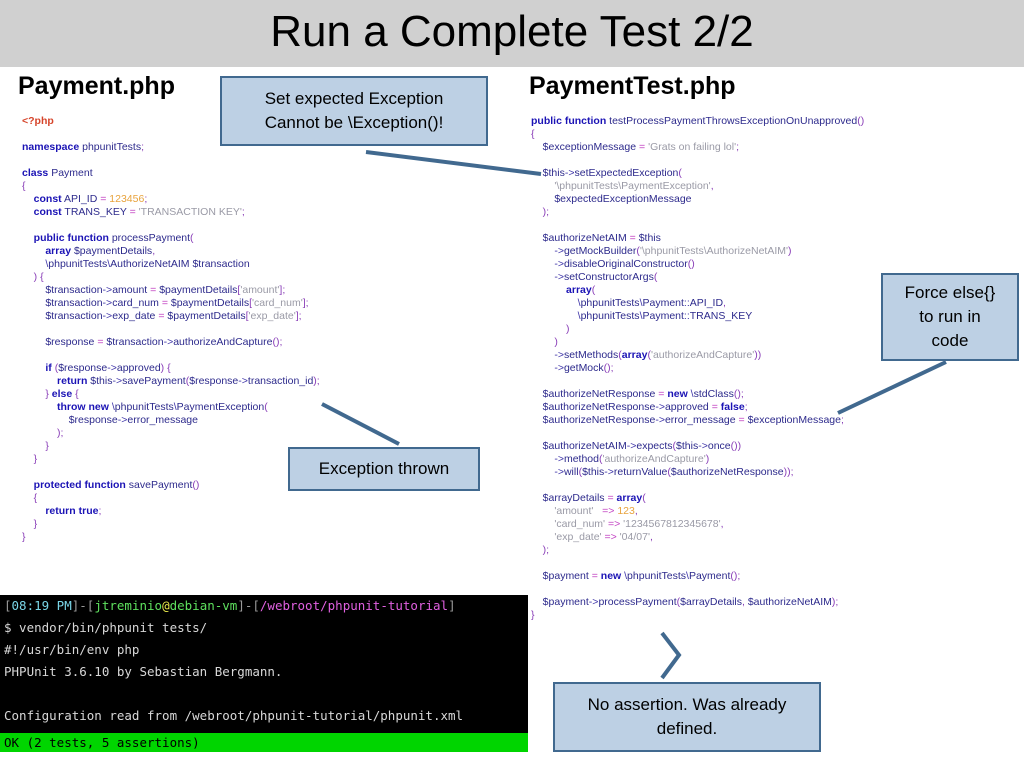 The width and height of the screenshot is (1024, 768). I want to click on callout-no-assertion-line1: No assertion. Was already, so click(687, 704).